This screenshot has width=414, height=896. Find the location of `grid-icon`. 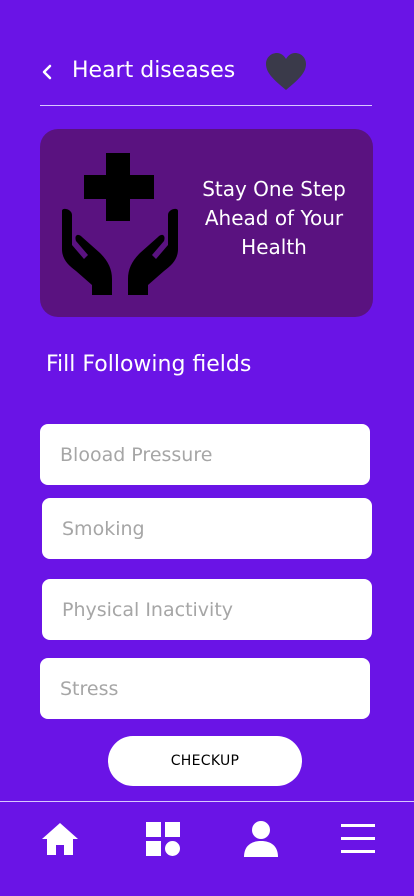

grid-icon is located at coordinates (163, 839).